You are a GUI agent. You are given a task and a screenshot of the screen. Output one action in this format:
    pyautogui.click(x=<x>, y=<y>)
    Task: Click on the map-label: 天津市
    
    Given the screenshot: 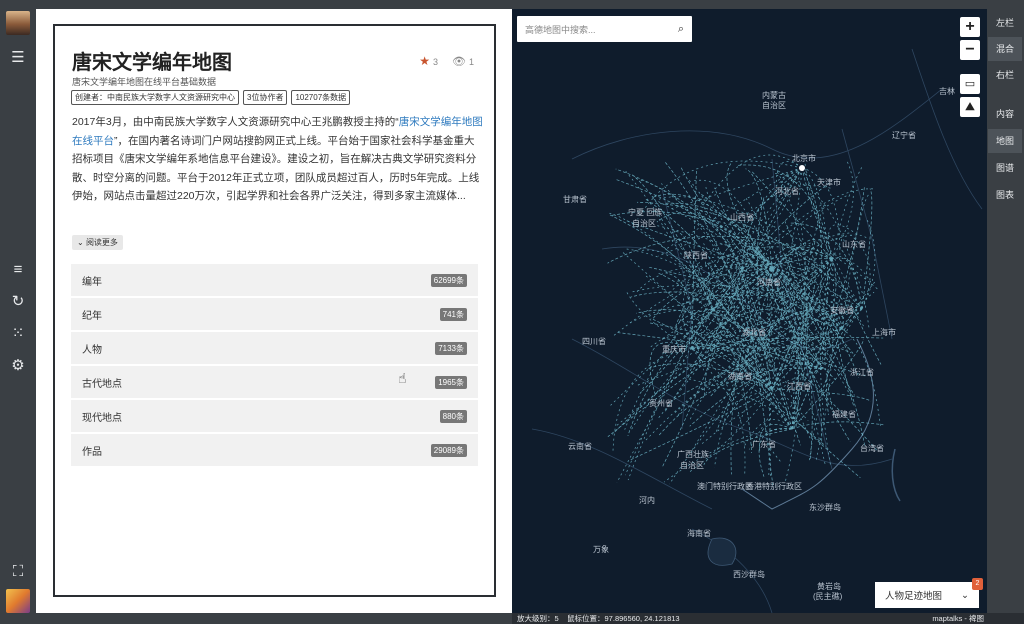 What is the action you would take?
    pyautogui.click(x=829, y=182)
    